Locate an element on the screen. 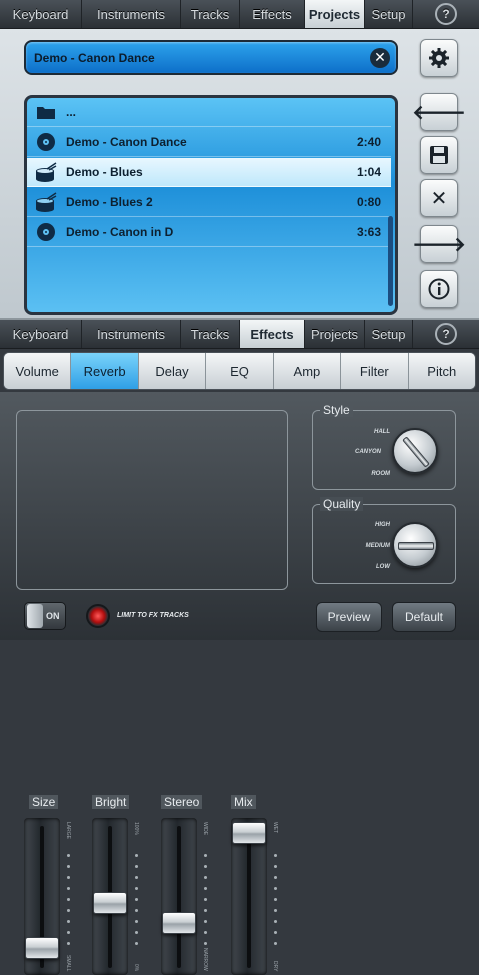 This screenshot has width=479, height=975. default-button: Default is located at coordinates (424, 617).